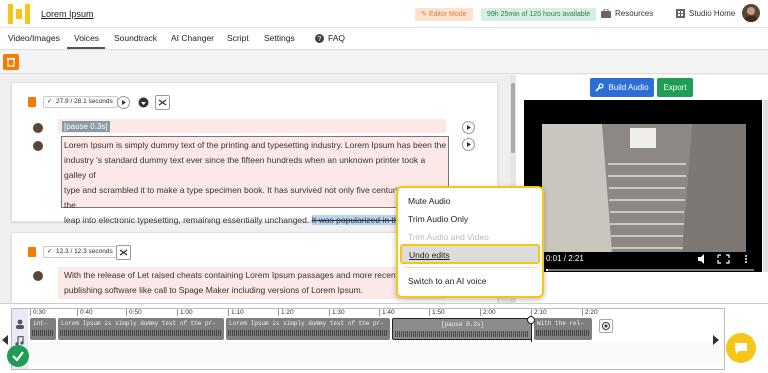  I want to click on editor-mode-badge: ✎ Editor Mode, so click(444, 14).